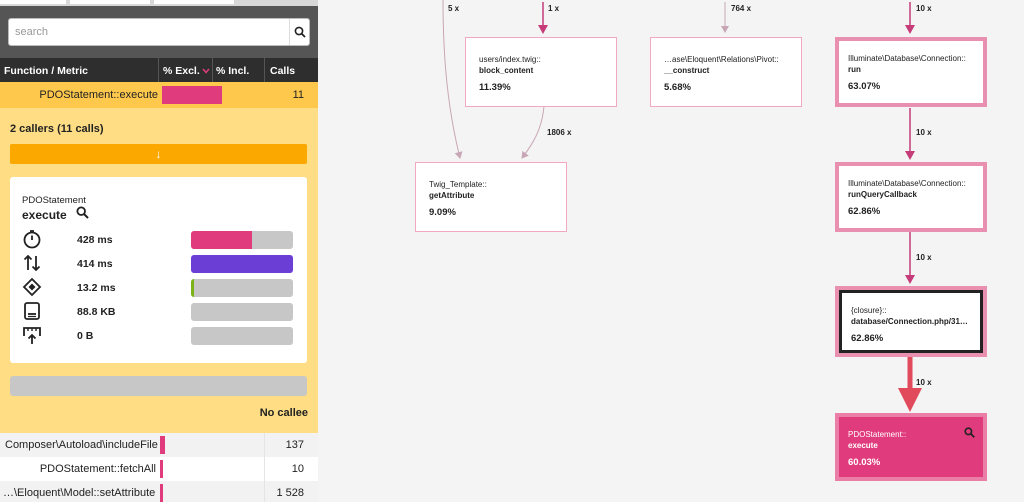 The width and height of the screenshot is (1024, 502). What do you see at coordinates (159, 312) in the screenshot?
I see `metric-memory: 88.8 KB` at bounding box center [159, 312].